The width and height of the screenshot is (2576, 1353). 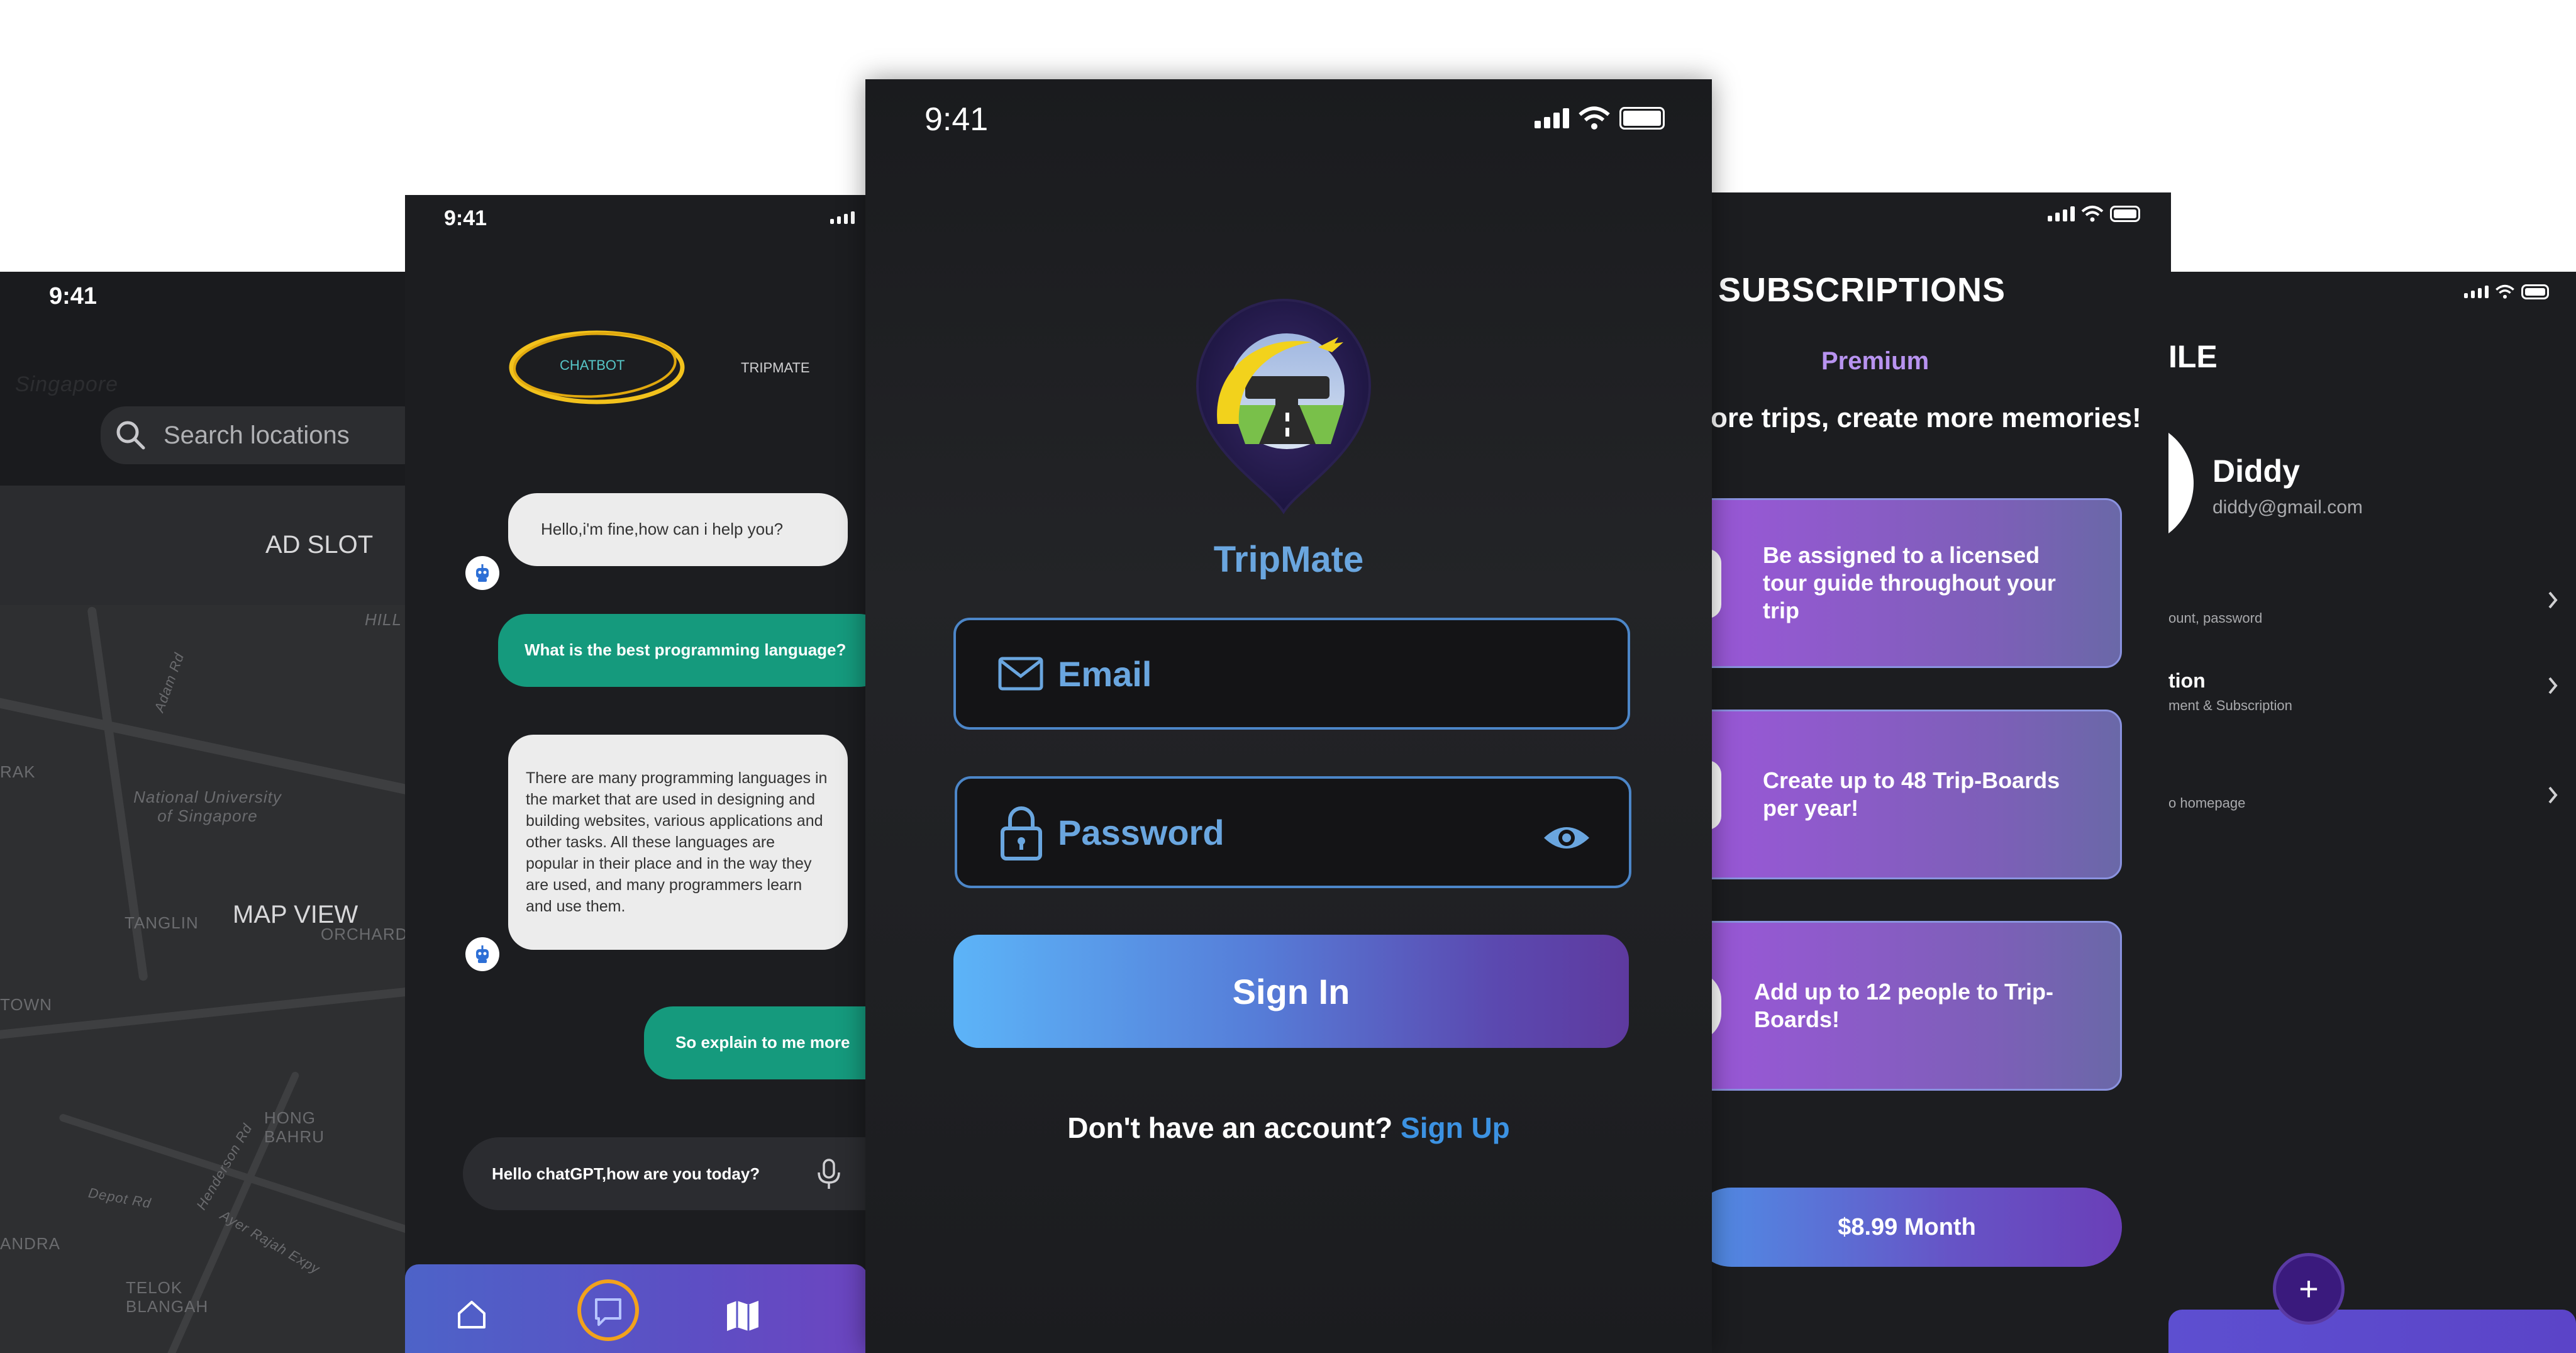 I want to click on brand-name: TripMate, so click(x=1288, y=559).